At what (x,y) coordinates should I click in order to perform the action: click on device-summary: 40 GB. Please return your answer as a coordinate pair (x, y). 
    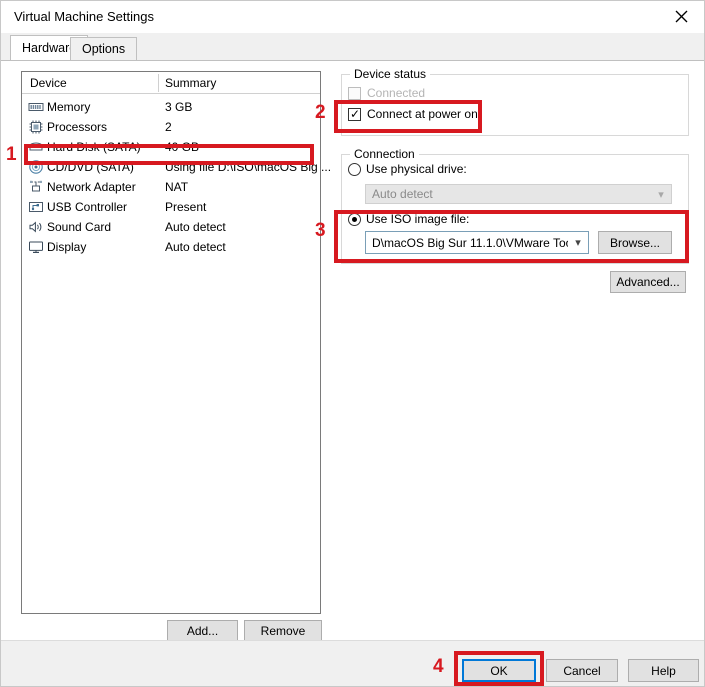
    Looking at the image, I should click on (182, 147).